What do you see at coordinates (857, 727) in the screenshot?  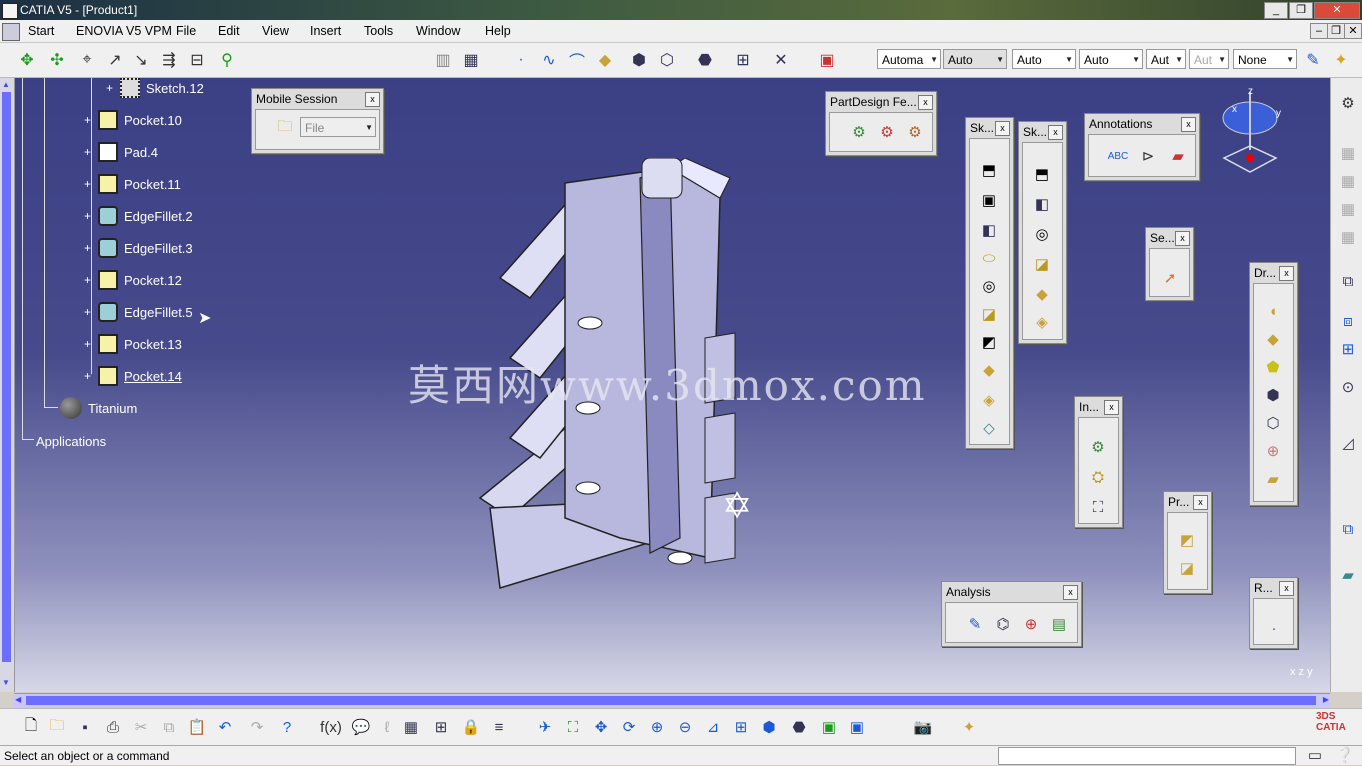 I see `swap-space-icon: ▣` at bounding box center [857, 727].